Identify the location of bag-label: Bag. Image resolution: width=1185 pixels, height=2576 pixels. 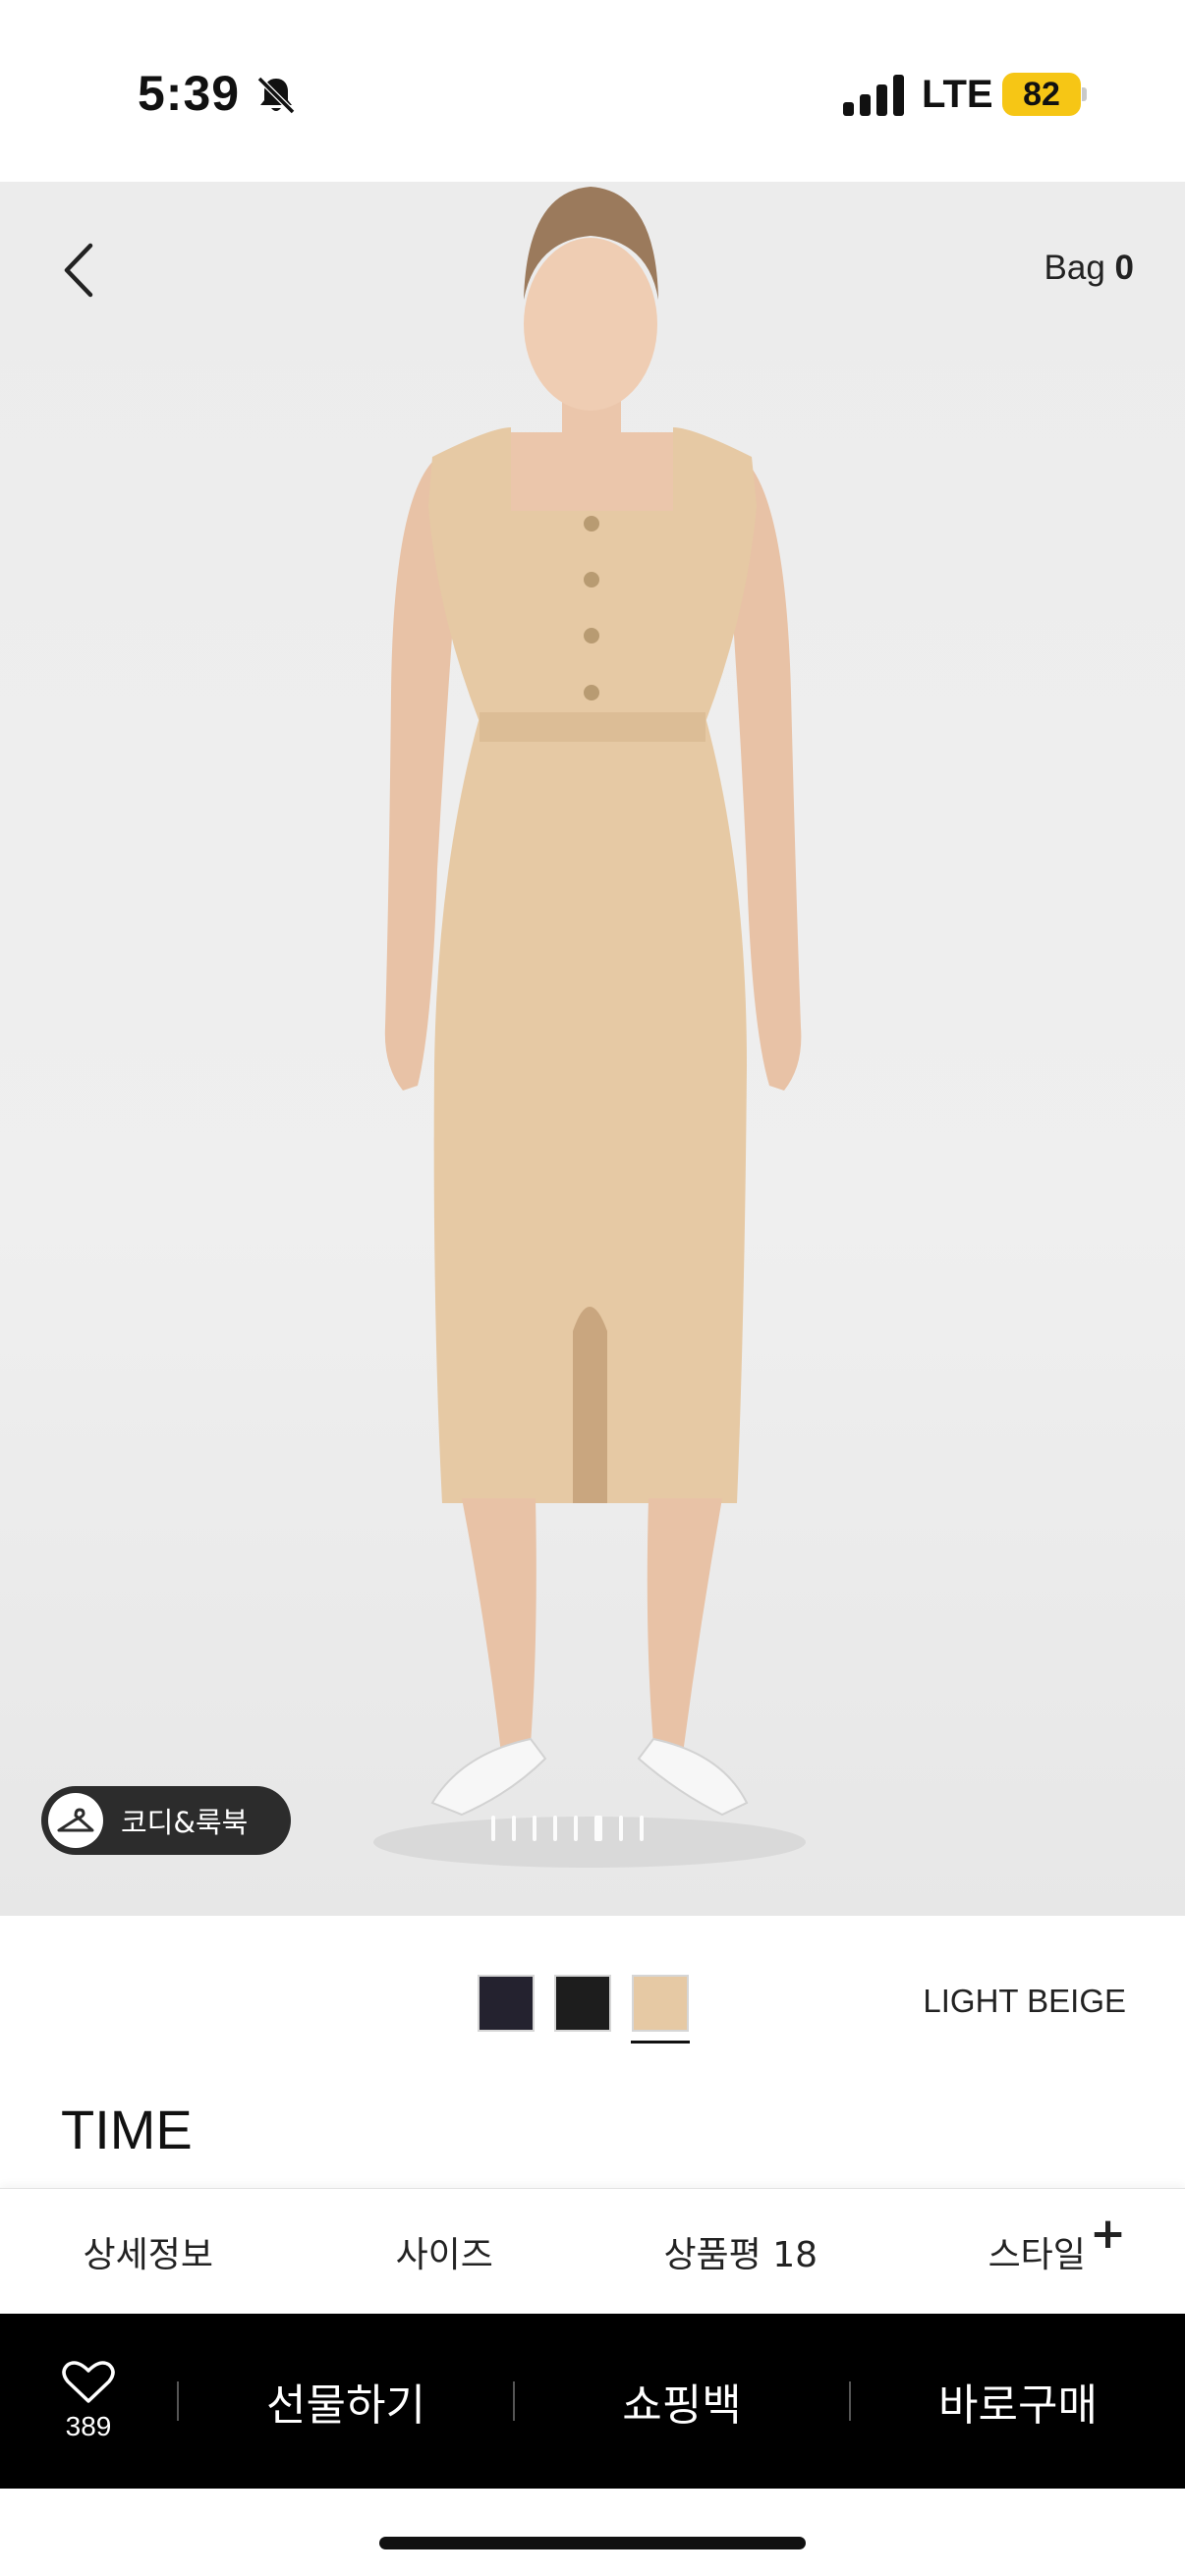
(1075, 268).